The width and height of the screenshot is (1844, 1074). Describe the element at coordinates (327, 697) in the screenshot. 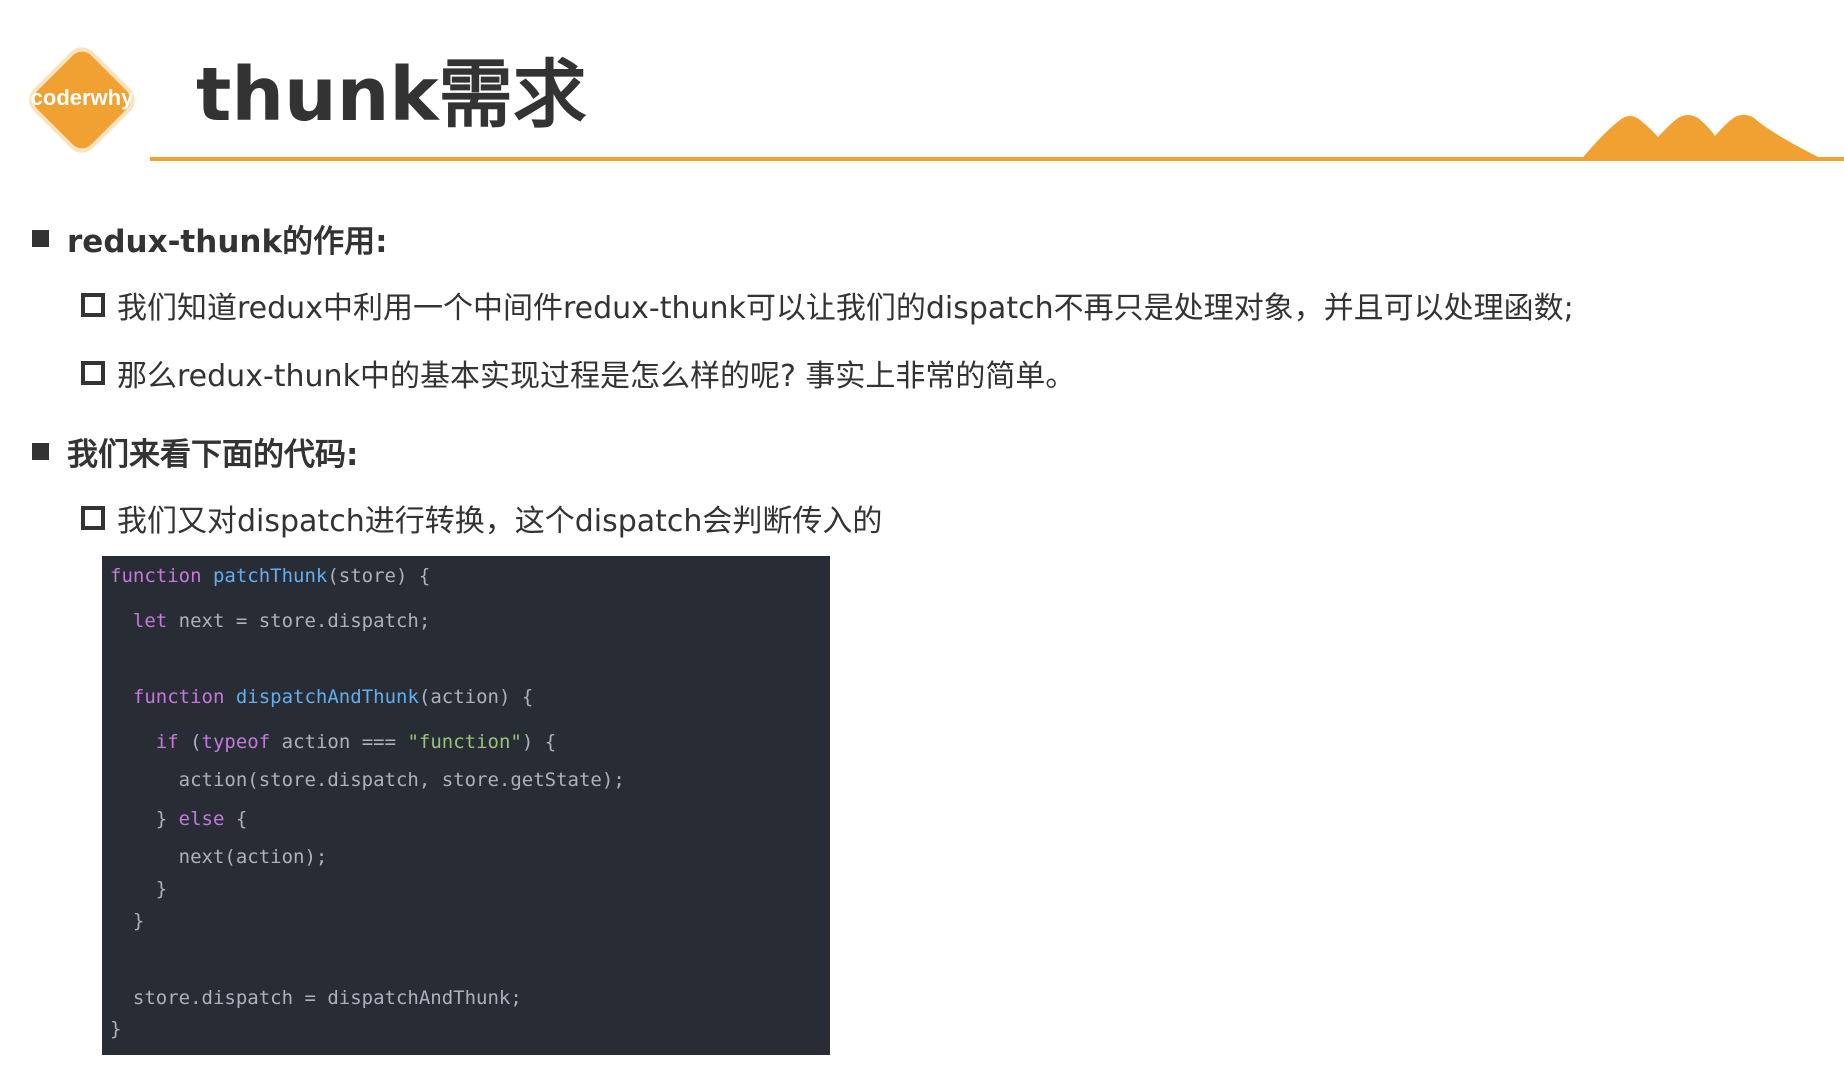

I see `code-token: dispatchAndThunk` at that location.